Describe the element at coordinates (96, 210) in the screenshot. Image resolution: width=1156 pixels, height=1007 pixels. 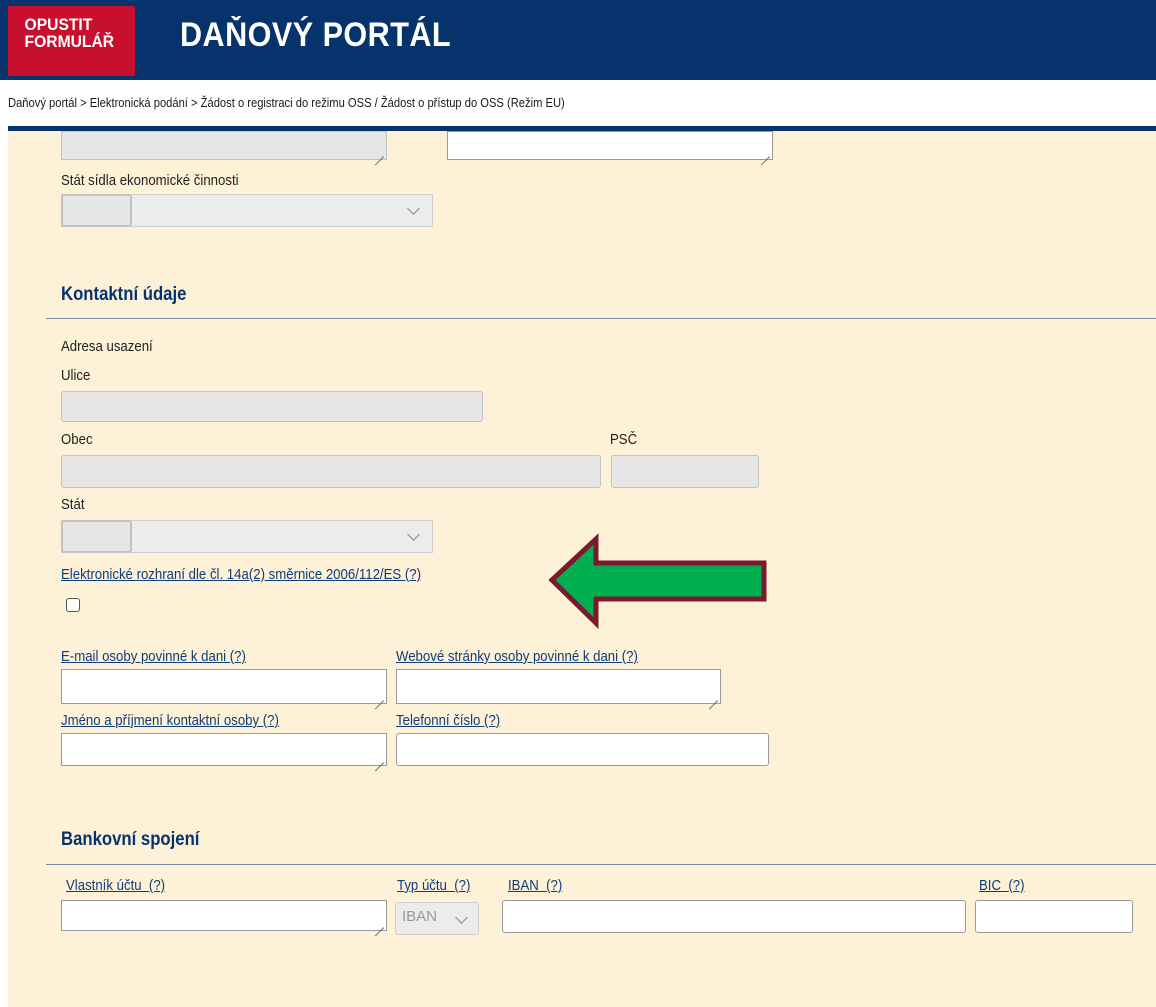
I see `economic-activity-country-code` at that location.